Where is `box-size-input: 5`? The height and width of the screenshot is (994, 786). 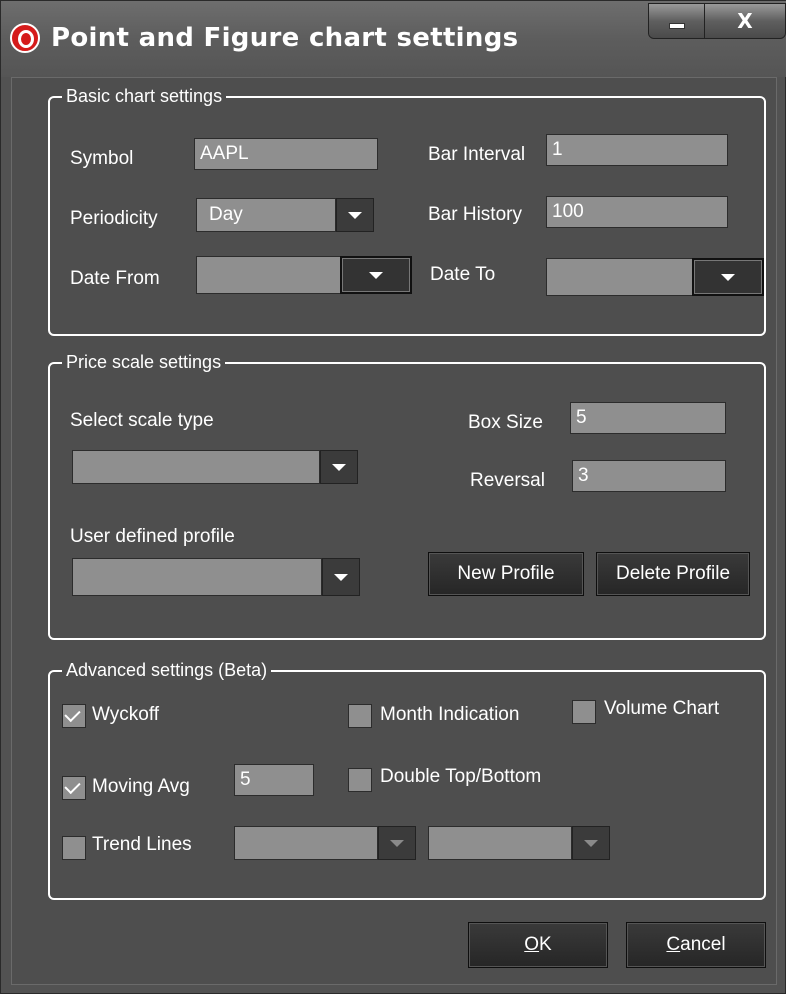
box-size-input: 5 is located at coordinates (648, 418).